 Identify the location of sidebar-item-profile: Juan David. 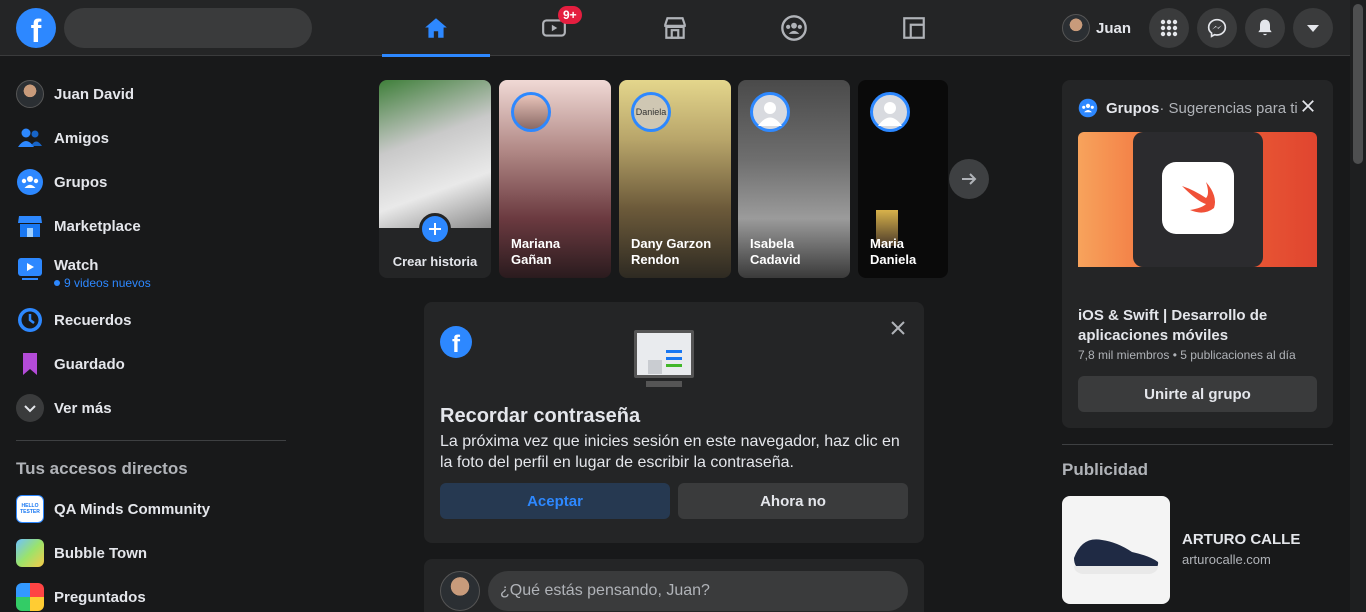
(151, 94).